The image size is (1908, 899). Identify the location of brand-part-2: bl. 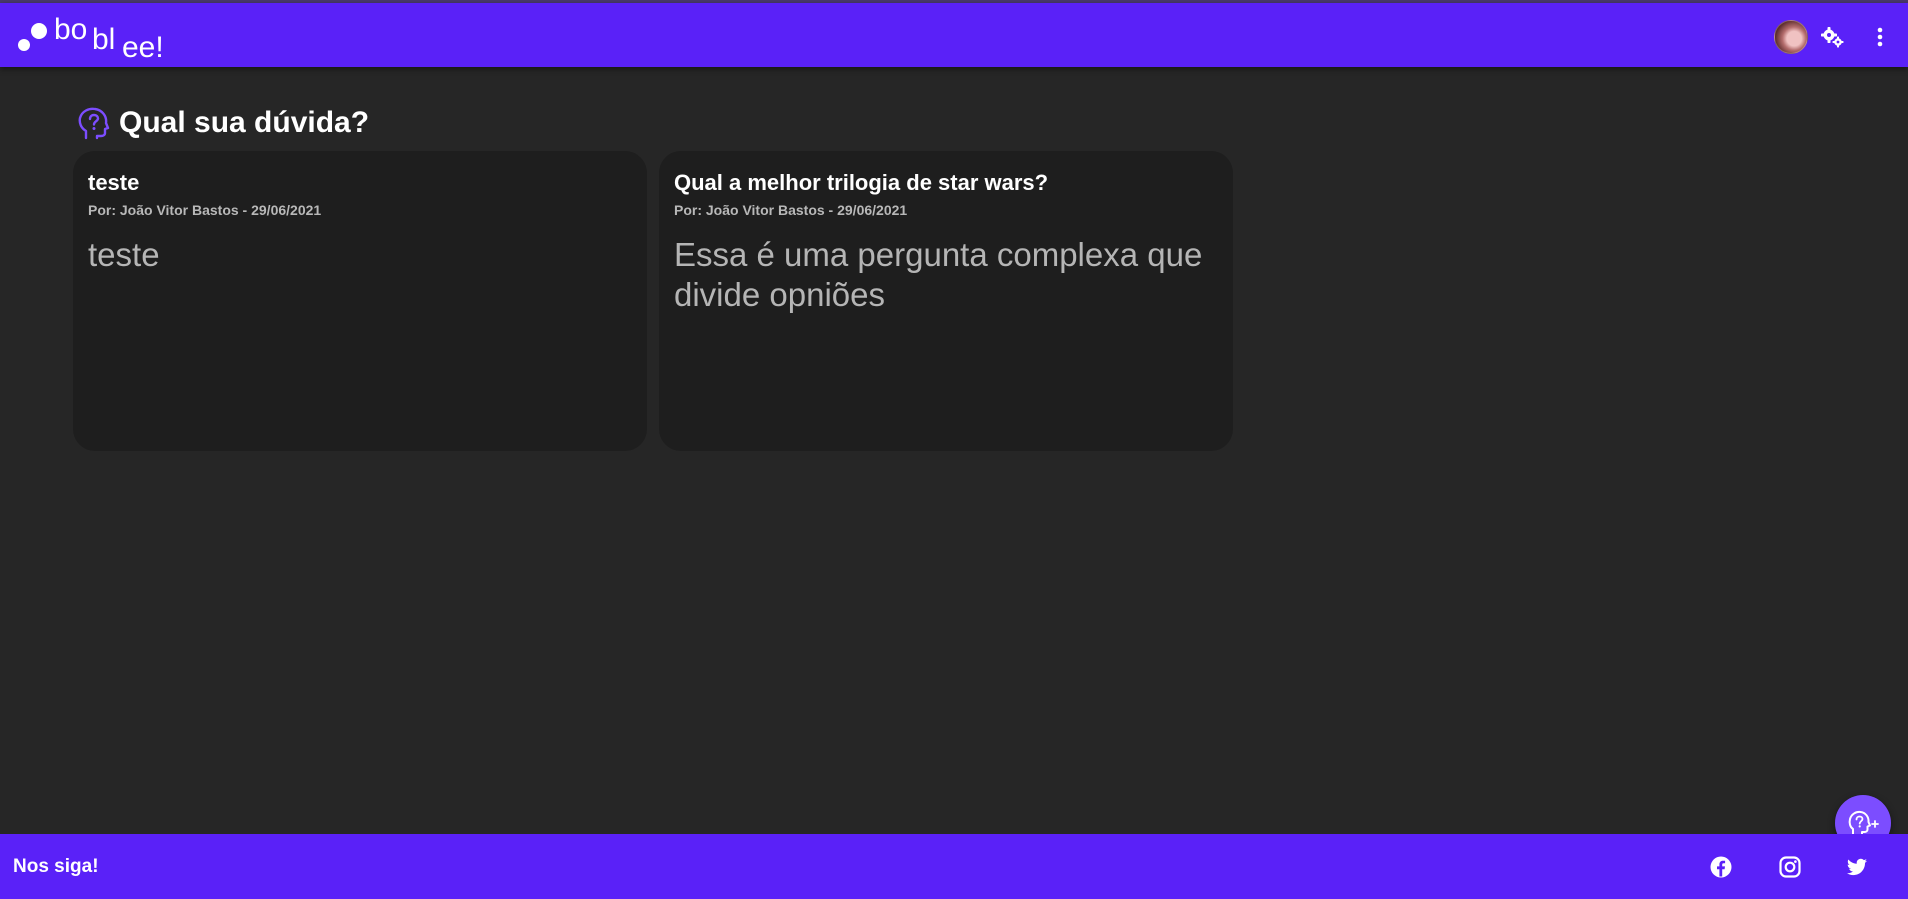
(104, 39).